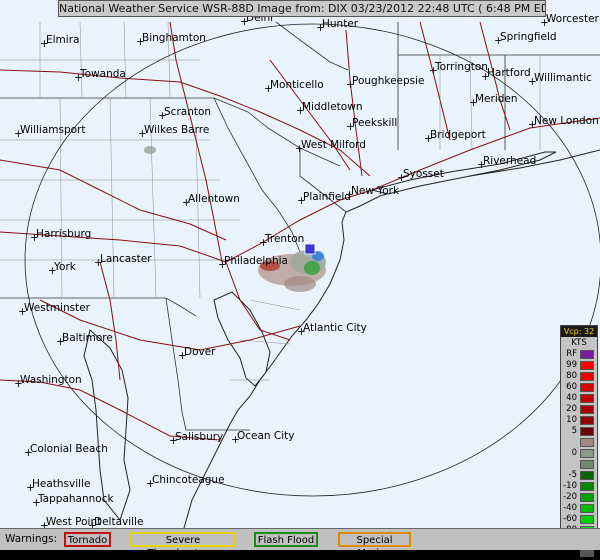  I want to click on legend-row: 40, so click(579, 398).